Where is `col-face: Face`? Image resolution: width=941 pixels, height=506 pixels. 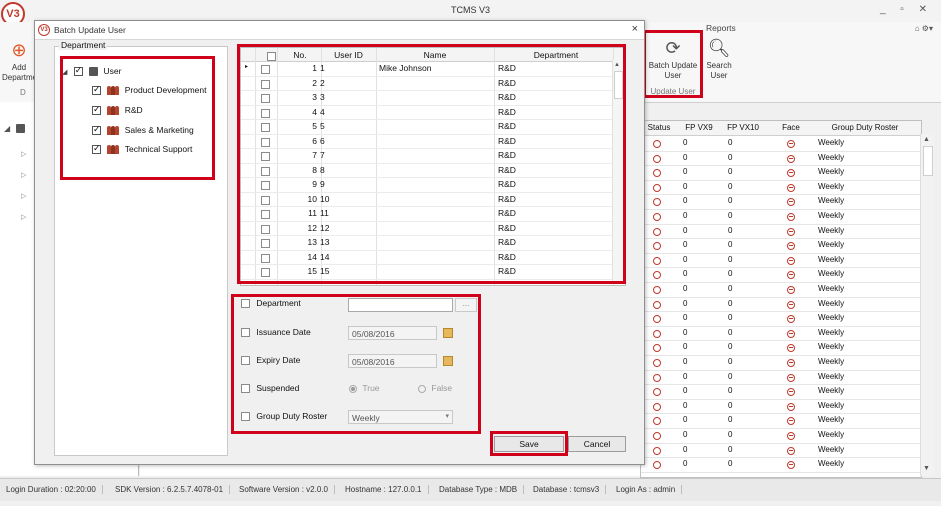
col-face: Face is located at coordinates (791, 127).